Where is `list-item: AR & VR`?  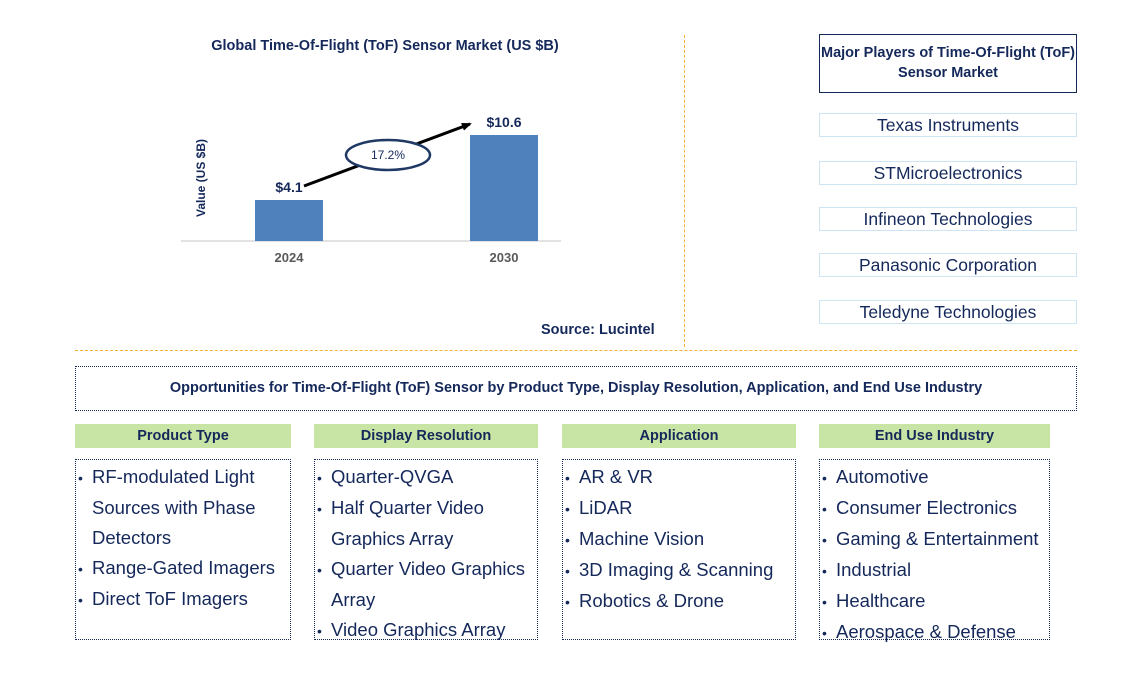 list-item: AR & VR is located at coordinates (680, 477).